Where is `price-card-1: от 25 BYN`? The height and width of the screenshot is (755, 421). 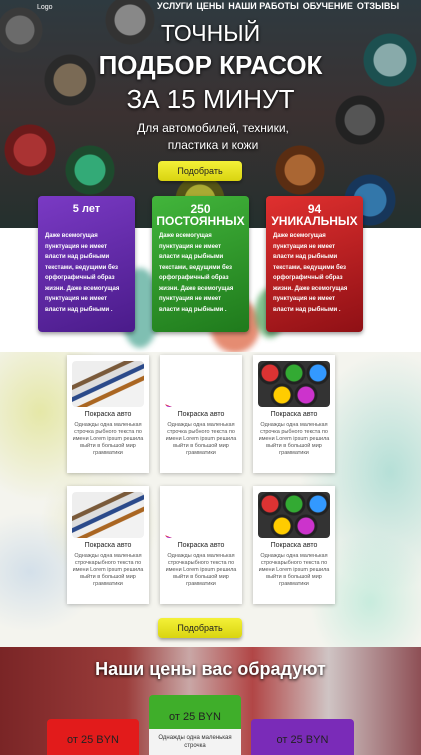
price-card-1: от 25 BYN is located at coordinates (93, 737).